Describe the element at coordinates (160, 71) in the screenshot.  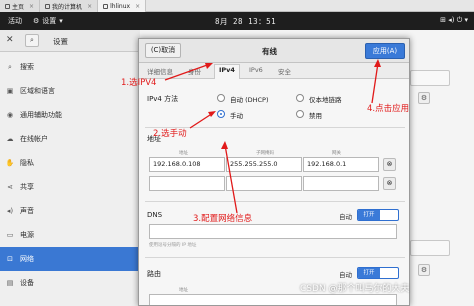
I see `tab-details: 详细信息` at that location.